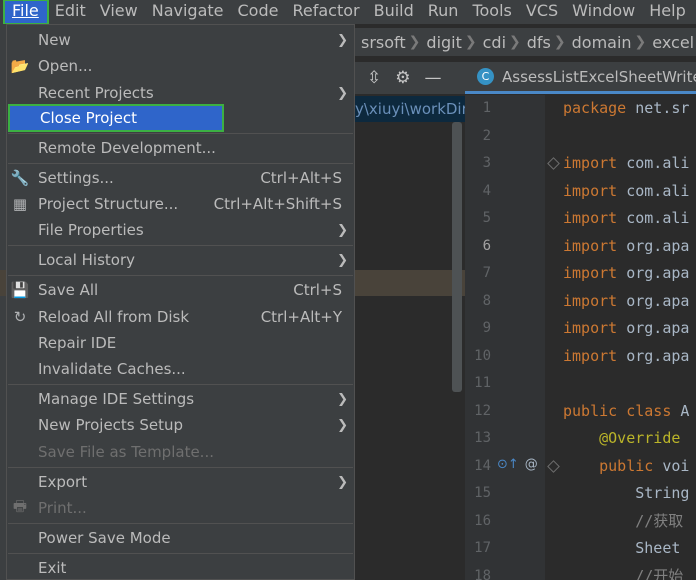  I want to click on menu-item-close-project: Close Project, so click(116, 118).